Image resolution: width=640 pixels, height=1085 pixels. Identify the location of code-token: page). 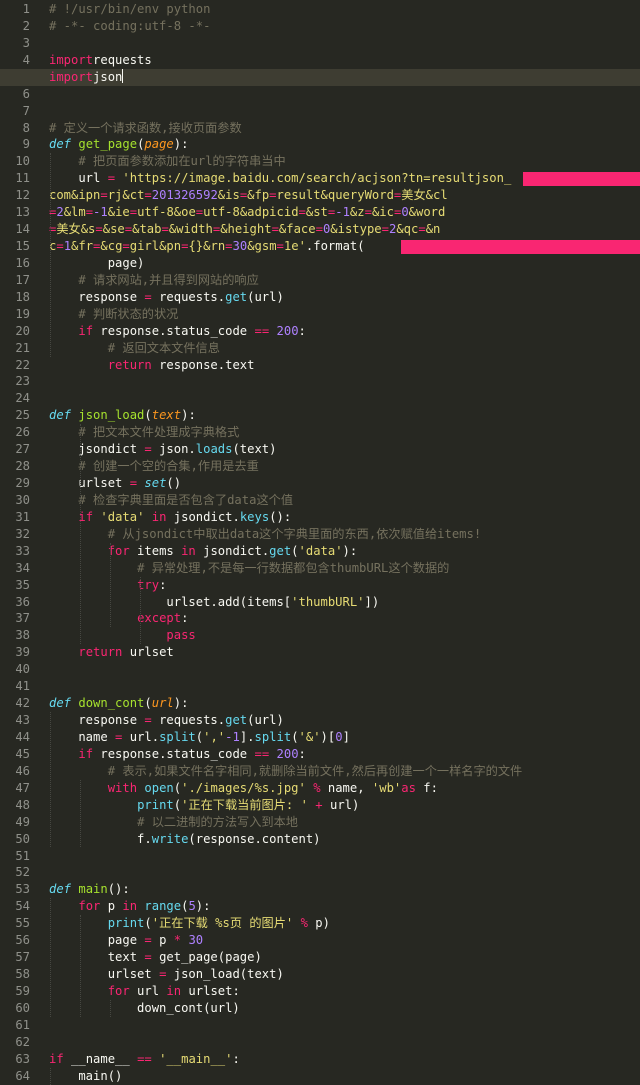
(97, 262).